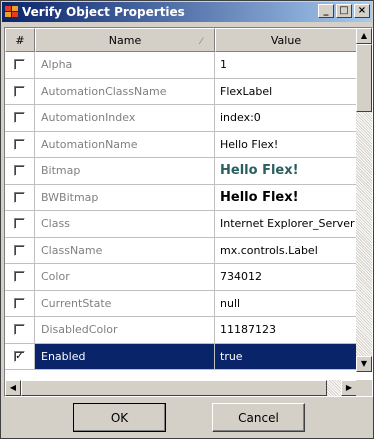 This screenshot has width=374, height=439. I want to click on grid-header: # Name ⁄ Value, so click(181, 40).